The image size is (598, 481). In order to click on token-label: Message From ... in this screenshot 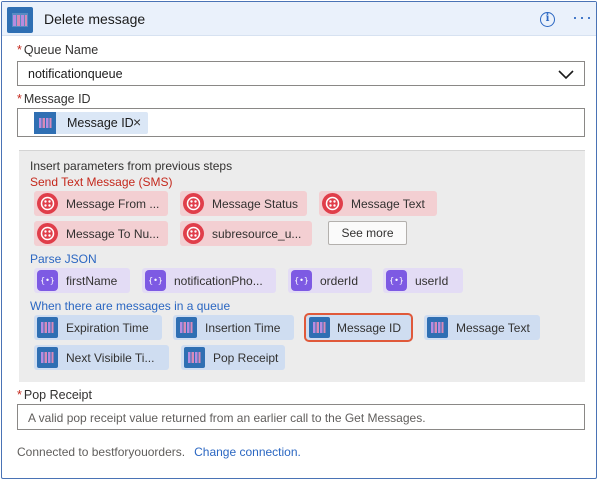, I will do `click(113, 204)`.